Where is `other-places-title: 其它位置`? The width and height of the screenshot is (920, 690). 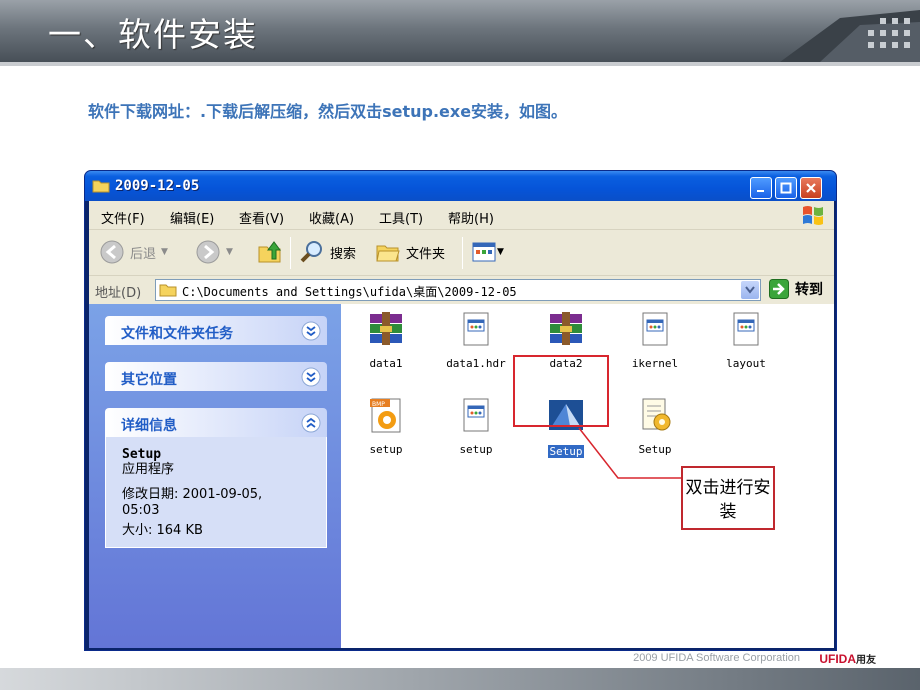 other-places-title: 其它位置 is located at coordinates (149, 380).